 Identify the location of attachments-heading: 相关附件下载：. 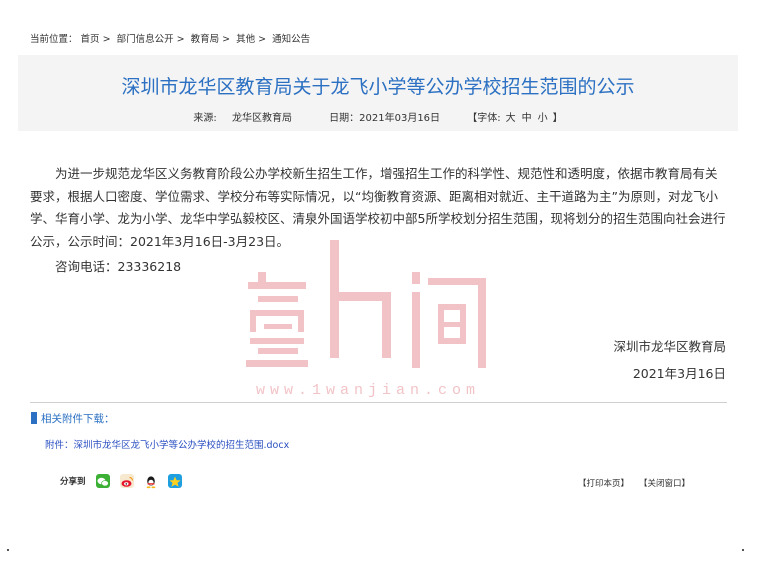
(73, 418).